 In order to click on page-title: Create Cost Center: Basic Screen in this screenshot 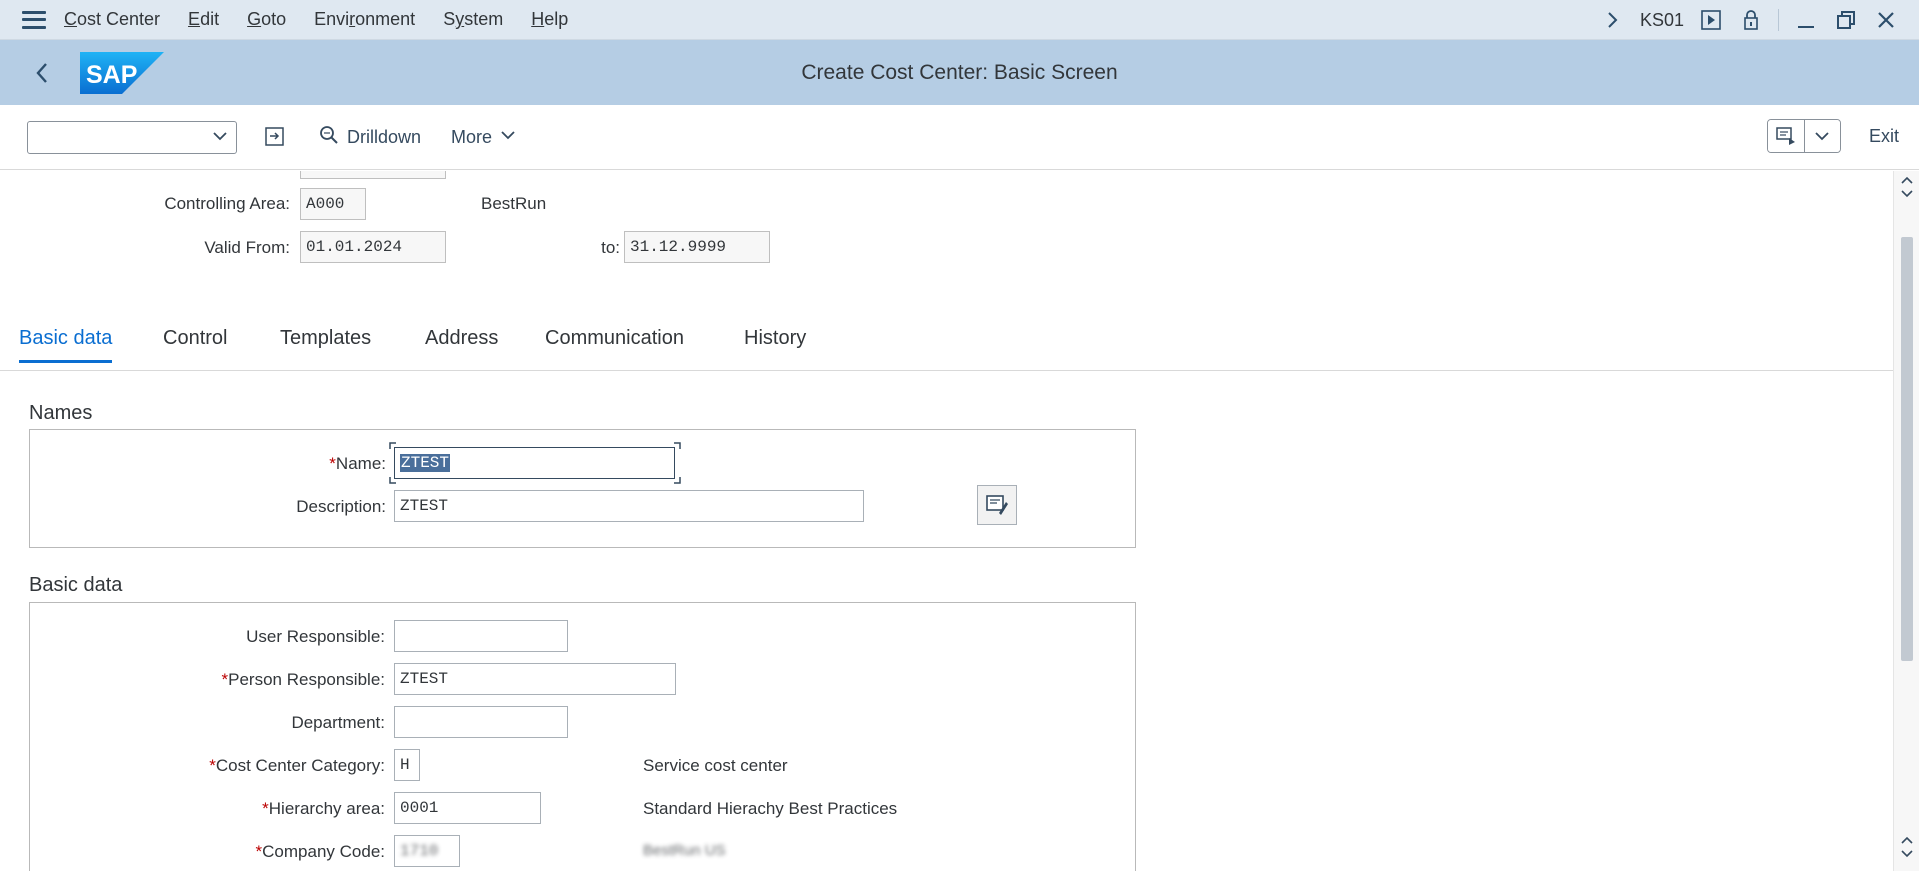, I will do `click(959, 72)`.